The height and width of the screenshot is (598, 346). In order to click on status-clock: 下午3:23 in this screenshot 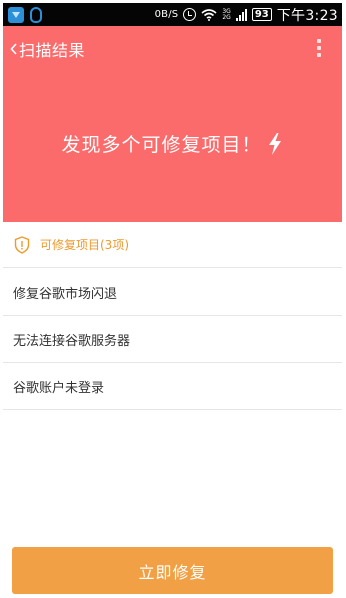, I will do `click(307, 15)`.